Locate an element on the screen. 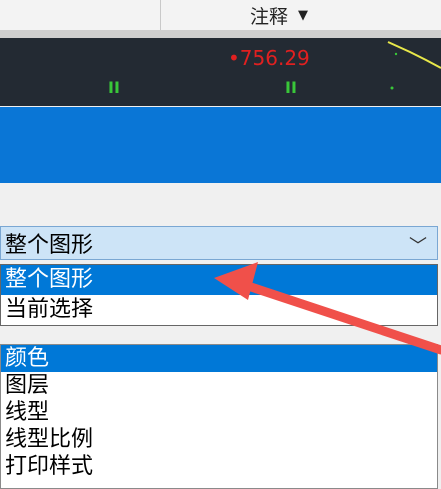 This screenshot has height=489, width=441. list-item-linetype: 线型 is located at coordinates (219, 412).